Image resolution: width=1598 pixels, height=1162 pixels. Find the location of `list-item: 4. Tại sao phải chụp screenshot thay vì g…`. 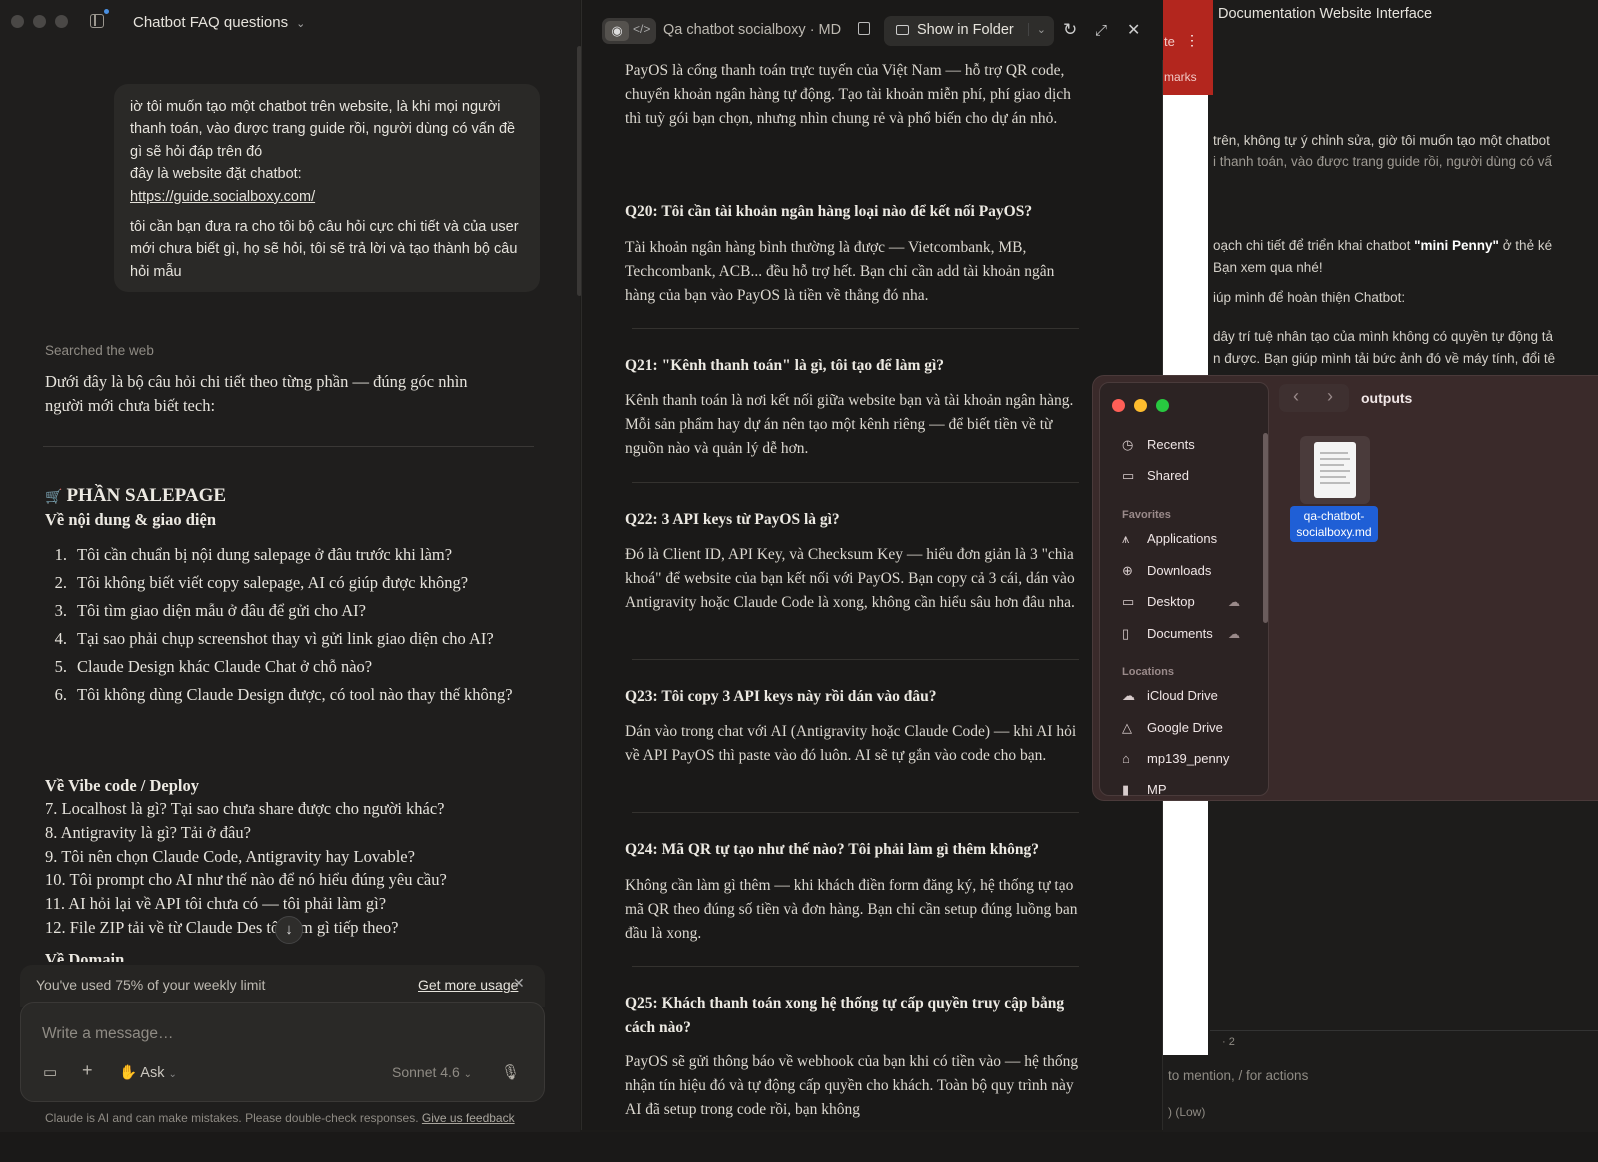

list-item: 4. Tại sao phải chụp screenshot thay vì g… is located at coordinates (280, 639).